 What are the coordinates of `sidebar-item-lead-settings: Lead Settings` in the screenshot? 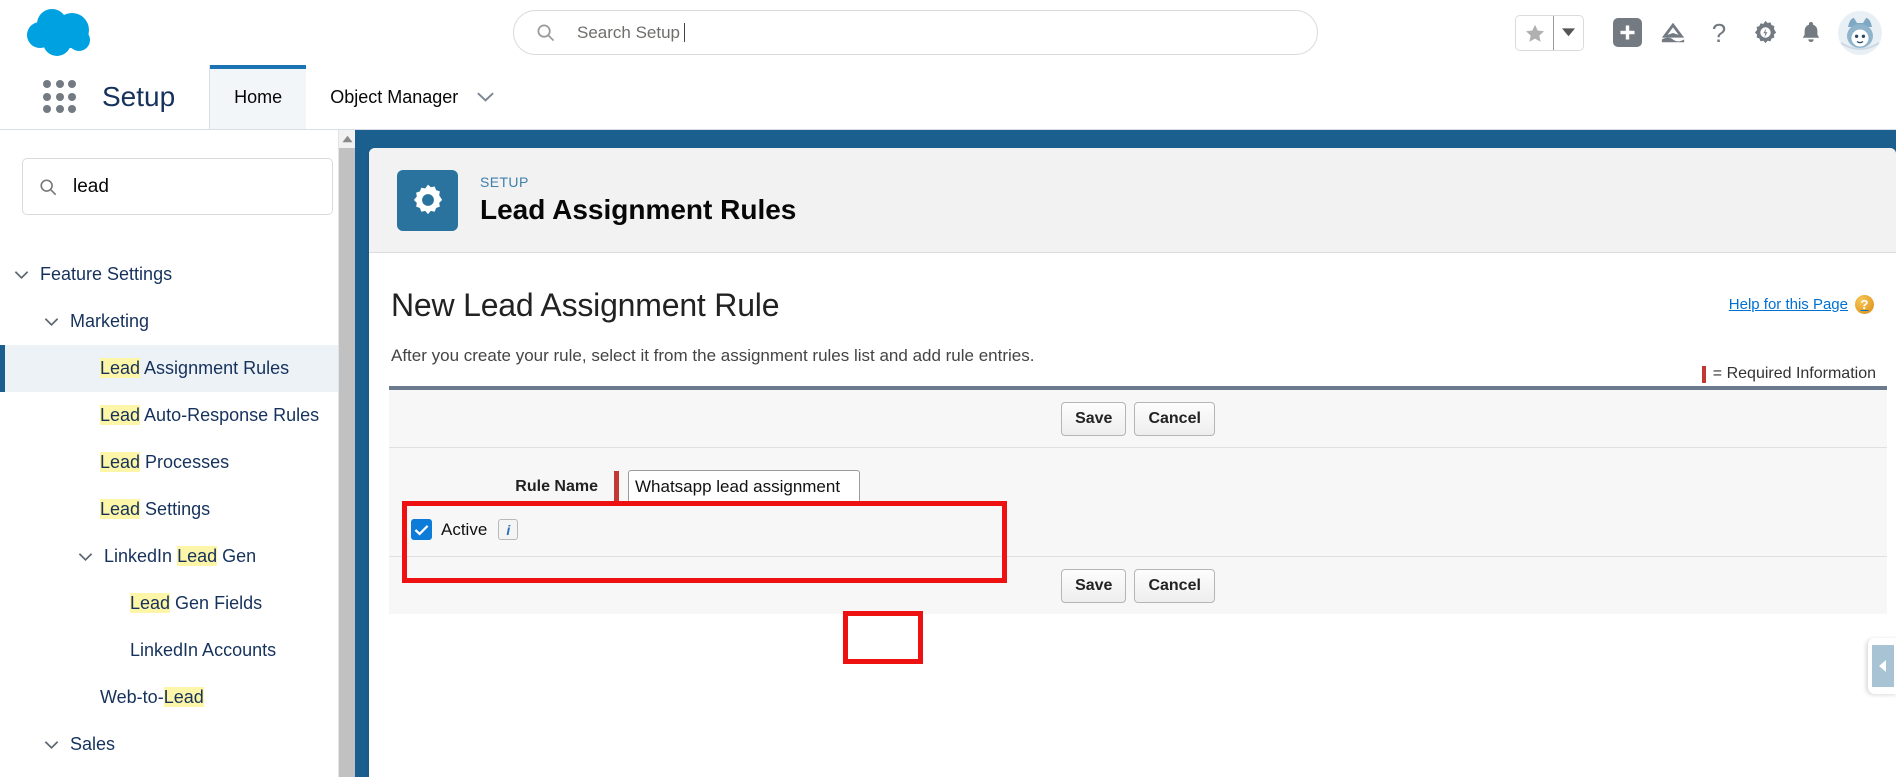 It's located at (177, 509).